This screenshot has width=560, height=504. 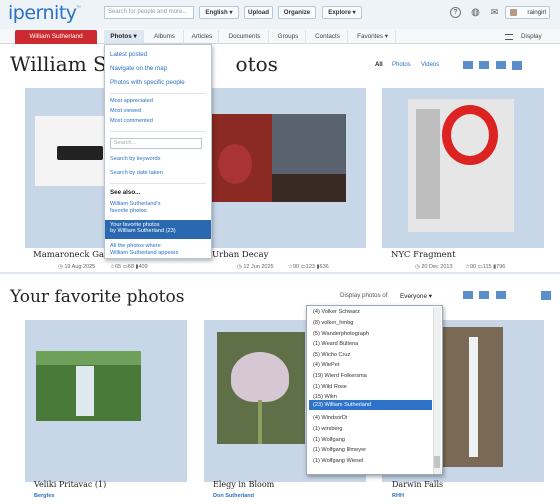 What do you see at coordinates (455, 12) in the screenshot?
I see `help-icon: ?` at bounding box center [455, 12].